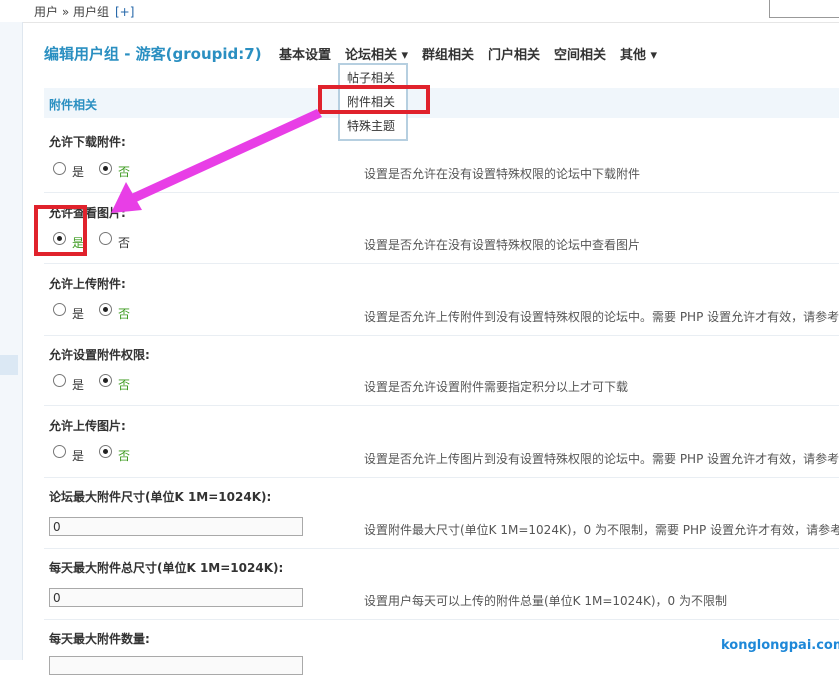 The image size is (839, 675). Describe the element at coordinates (780, 645) in the screenshot. I see `watermark: konglongpai.com` at that location.